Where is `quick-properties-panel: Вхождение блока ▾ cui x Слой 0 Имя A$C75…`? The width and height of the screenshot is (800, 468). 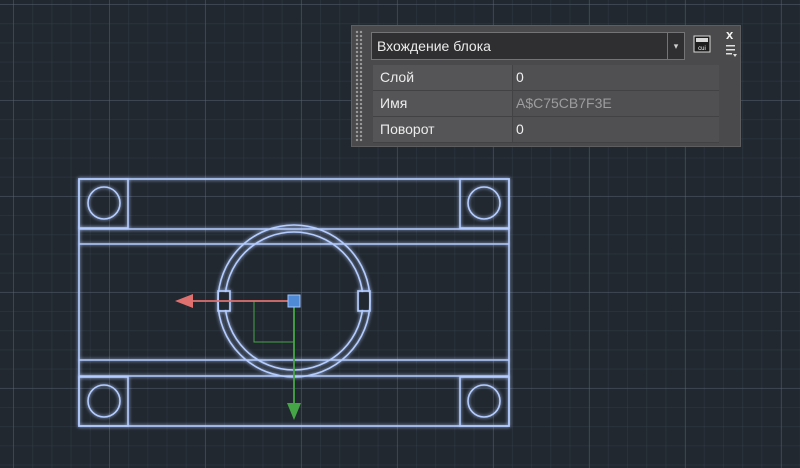
quick-properties-panel: Вхождение блока ▾ cui x Слой 0 Имя A$C75… is located at coordinates (546, 86).